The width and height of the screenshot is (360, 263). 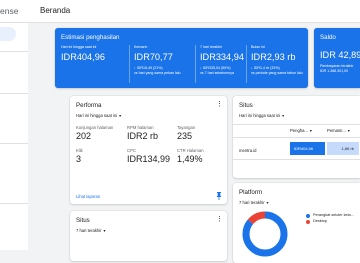 I want to click on balance-value: IDR 42,89, so click(x=340, y=55).